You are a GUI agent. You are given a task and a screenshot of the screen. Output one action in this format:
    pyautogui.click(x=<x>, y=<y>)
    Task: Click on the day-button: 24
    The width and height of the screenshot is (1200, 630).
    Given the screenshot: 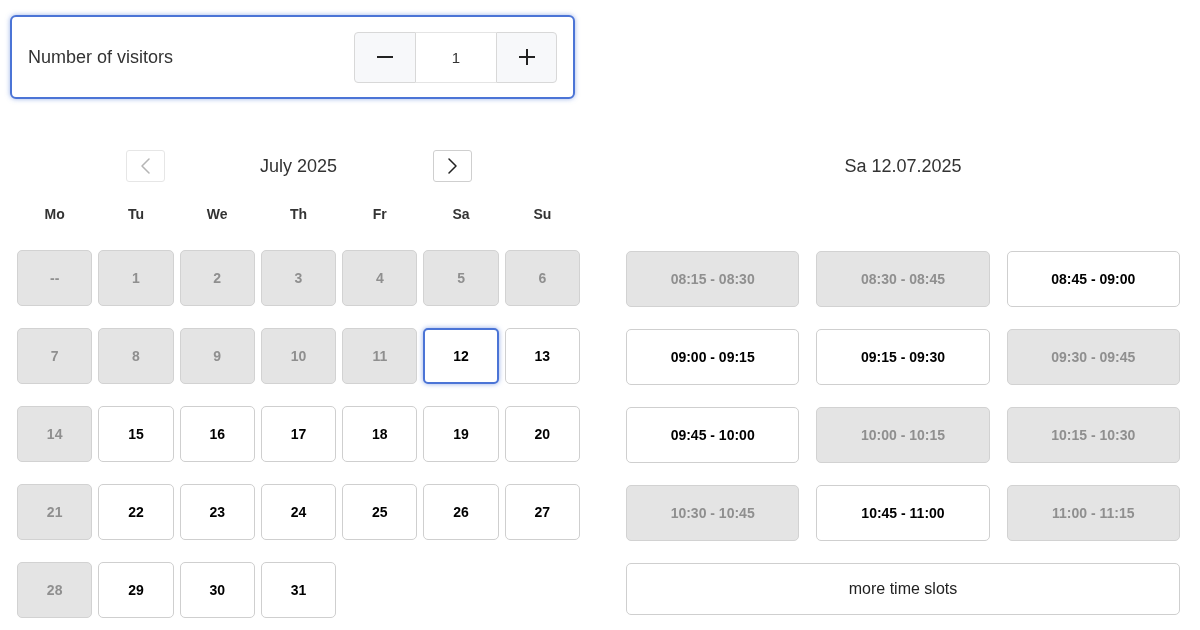 What is the action you would take?
    pyautogui.click(x=298, y=512)
    